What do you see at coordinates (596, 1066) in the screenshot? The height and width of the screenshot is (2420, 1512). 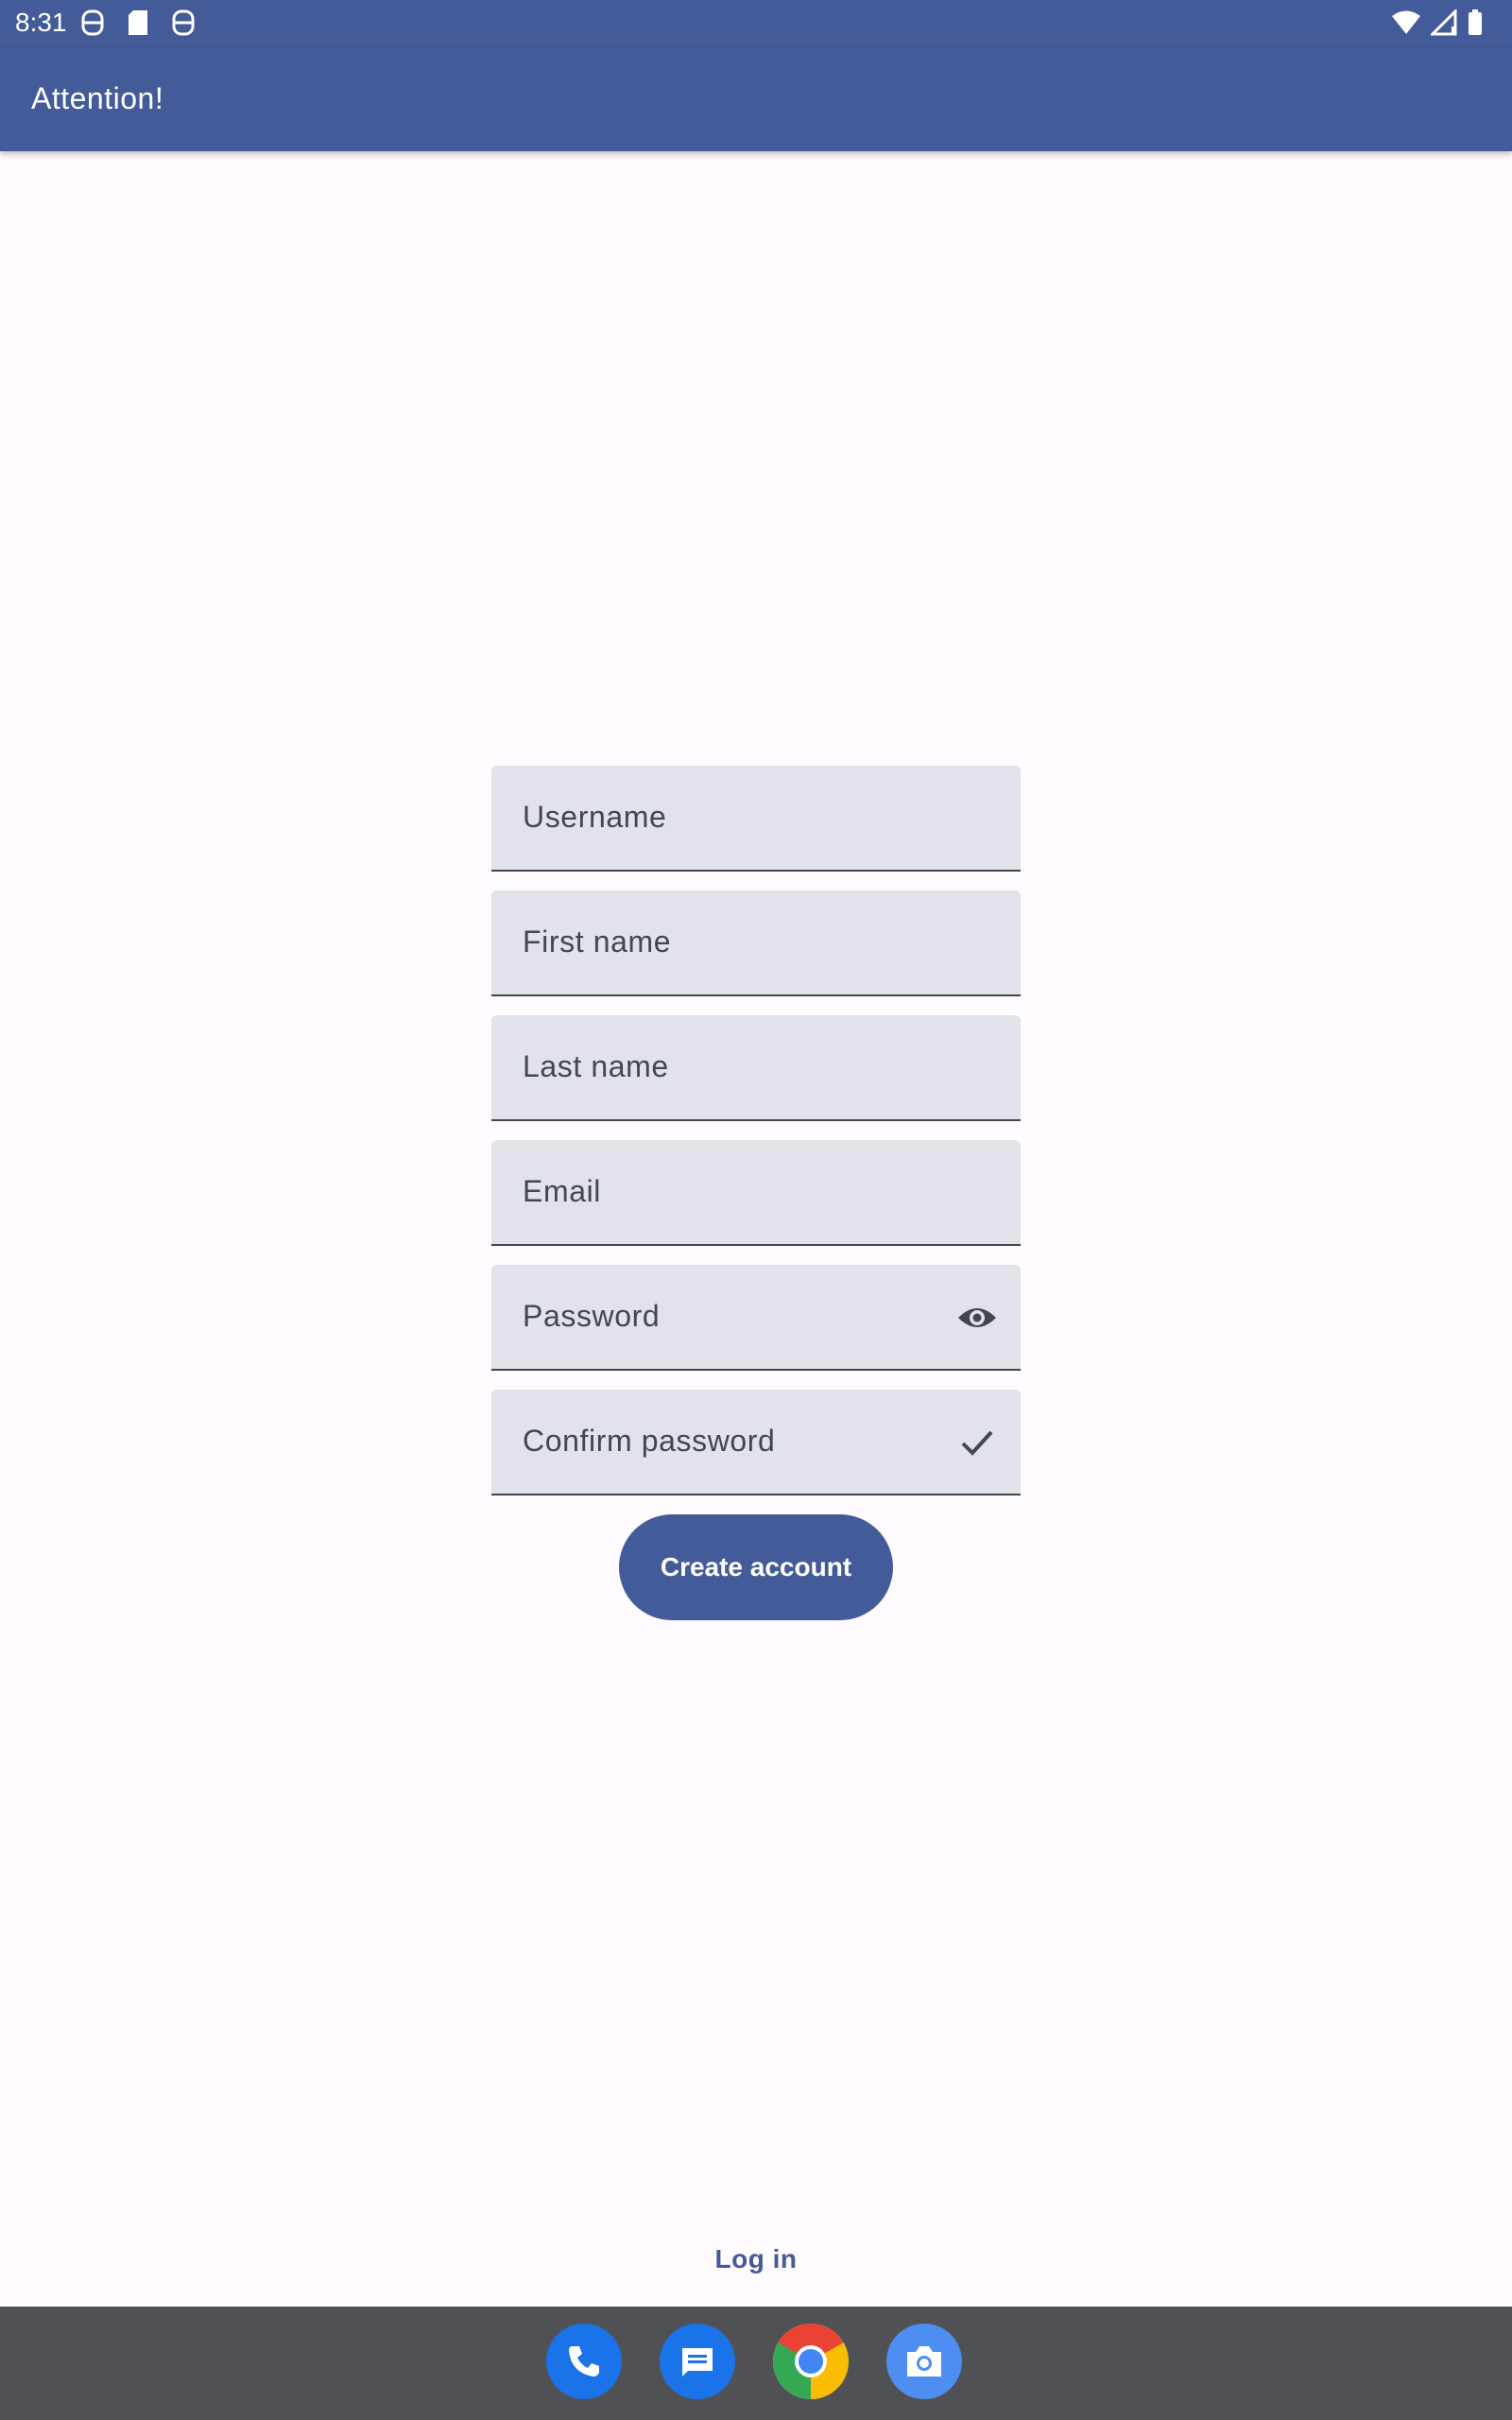 I see `last-name-label: Last name` at bounding box center [596, 1066].